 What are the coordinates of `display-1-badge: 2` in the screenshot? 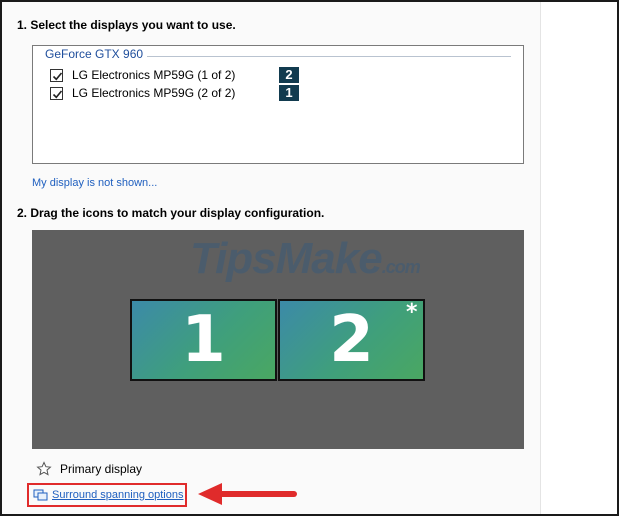 It's located at (289, 75).